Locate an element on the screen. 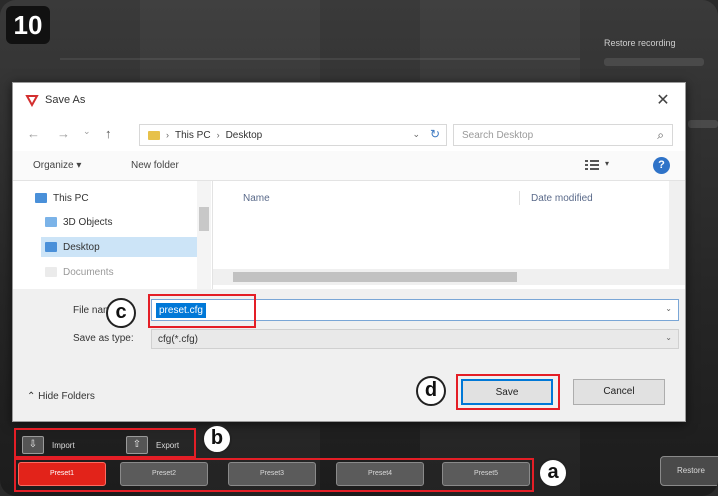  restore-button: Restore is located at coordinates (689, 471).